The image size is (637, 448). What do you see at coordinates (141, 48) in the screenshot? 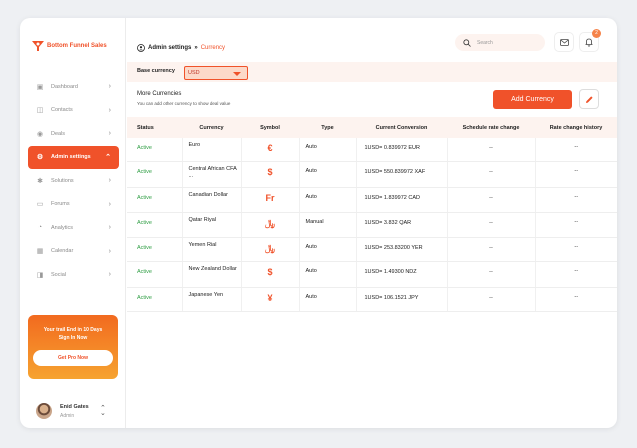
I see `admin-user-icon` at bounding box center [141, 48].